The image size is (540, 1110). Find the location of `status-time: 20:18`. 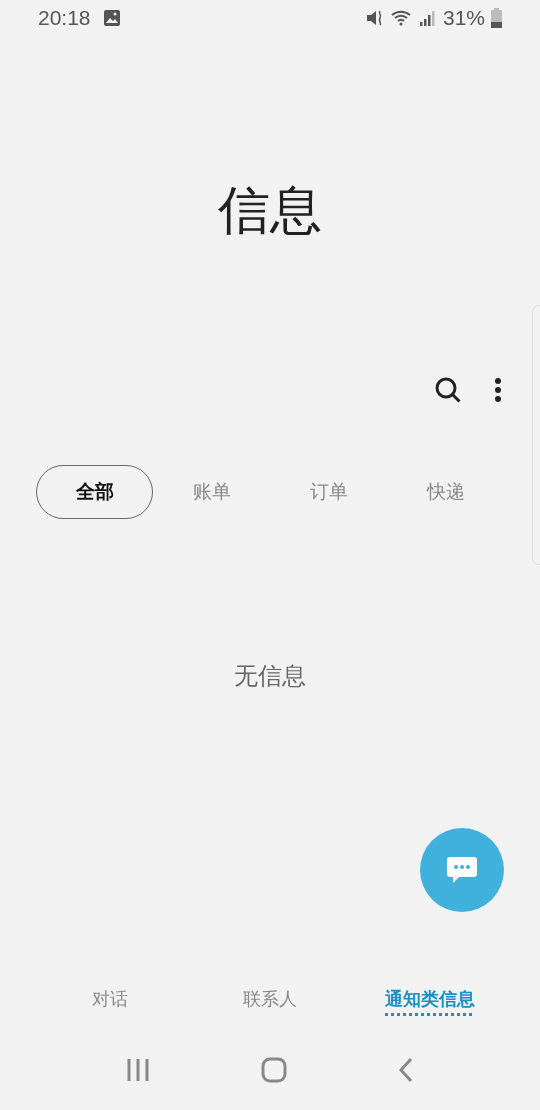

status-time: 20:18 is located at coordinates (64, 18).